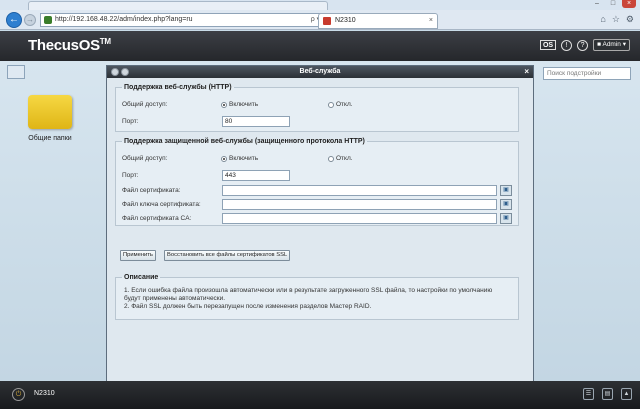 This screenshot has height=409, width=640. Describe the element at coordinates (344, 158) in the screenshot. I see `https-disable-label: Откл.` at that location.